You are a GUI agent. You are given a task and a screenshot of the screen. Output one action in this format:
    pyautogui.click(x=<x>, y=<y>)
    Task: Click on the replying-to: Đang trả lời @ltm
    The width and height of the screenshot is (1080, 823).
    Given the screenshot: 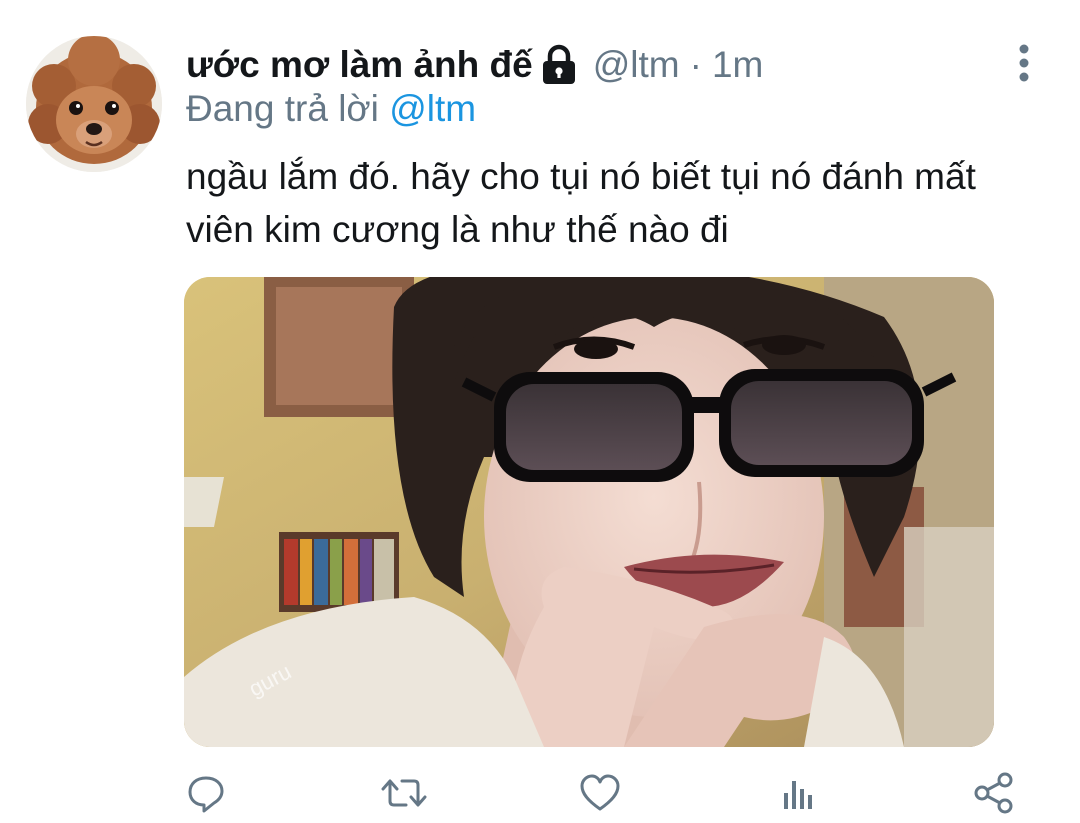 What is the action you would take?
    pyautogui.click(x=331, y=109)
    